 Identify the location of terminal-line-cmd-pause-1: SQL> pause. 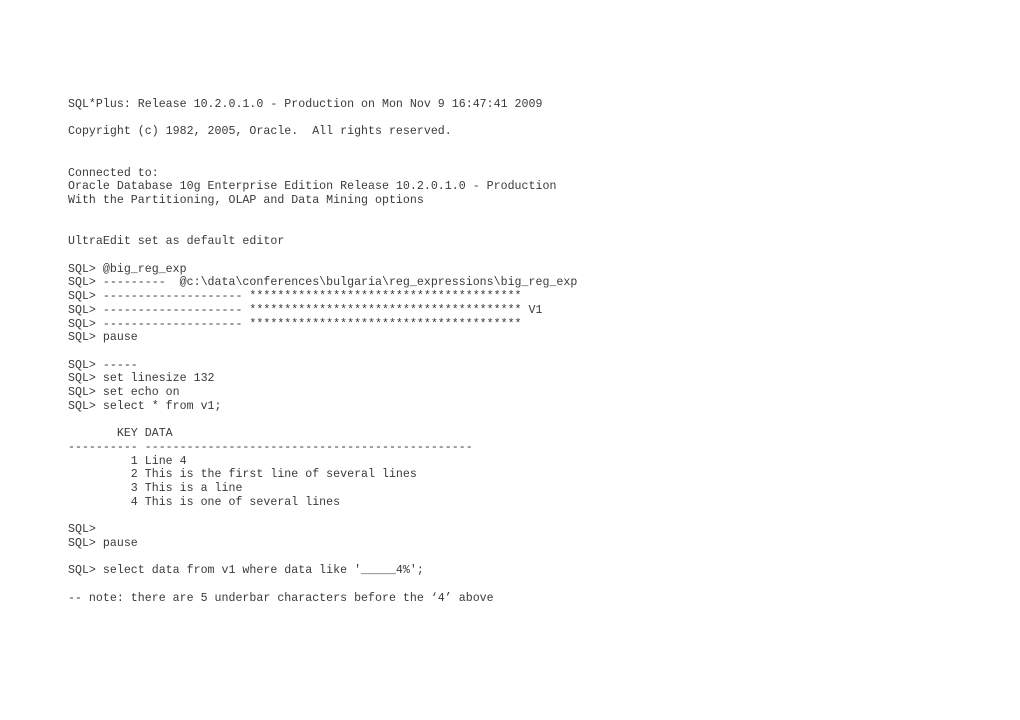
(103, 338).